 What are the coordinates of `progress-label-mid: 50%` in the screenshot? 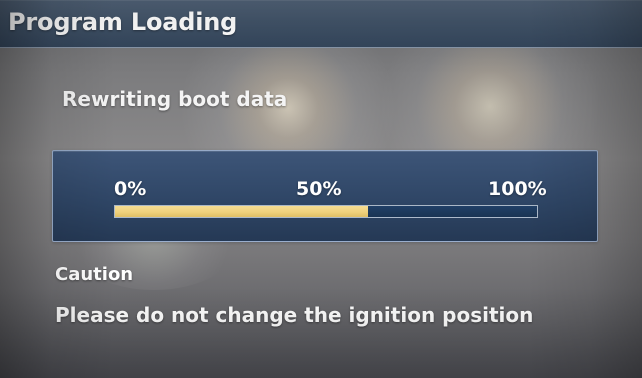 It's located at (319, 189).